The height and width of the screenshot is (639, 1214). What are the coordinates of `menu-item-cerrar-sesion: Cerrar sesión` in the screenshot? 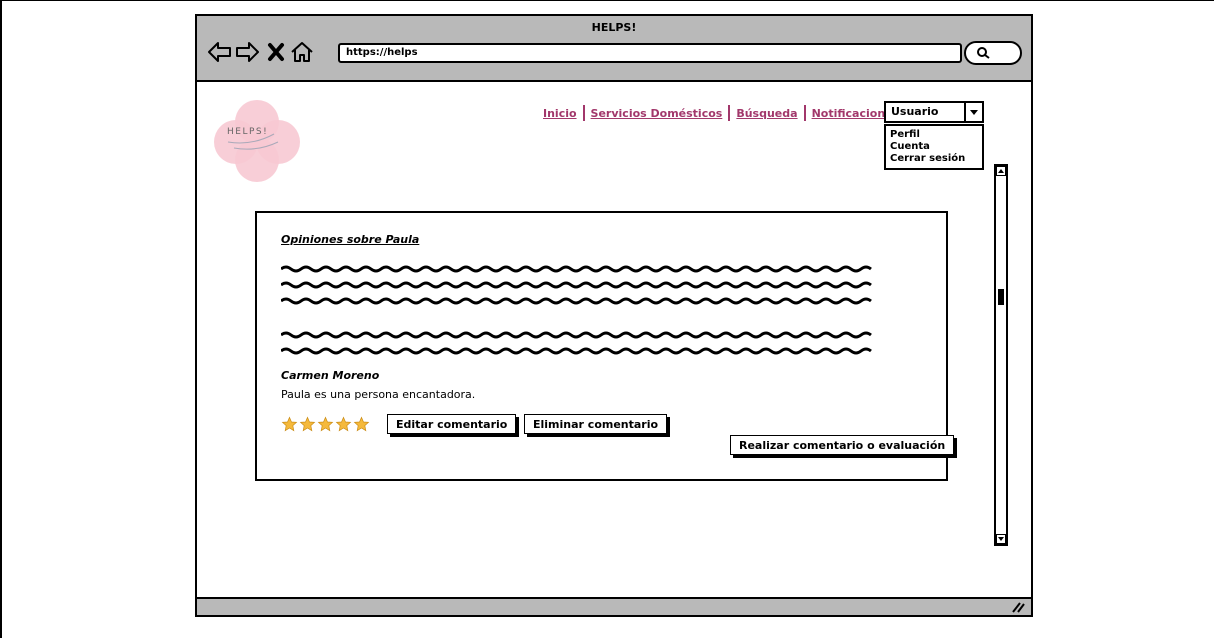 It's located at (934, 159).